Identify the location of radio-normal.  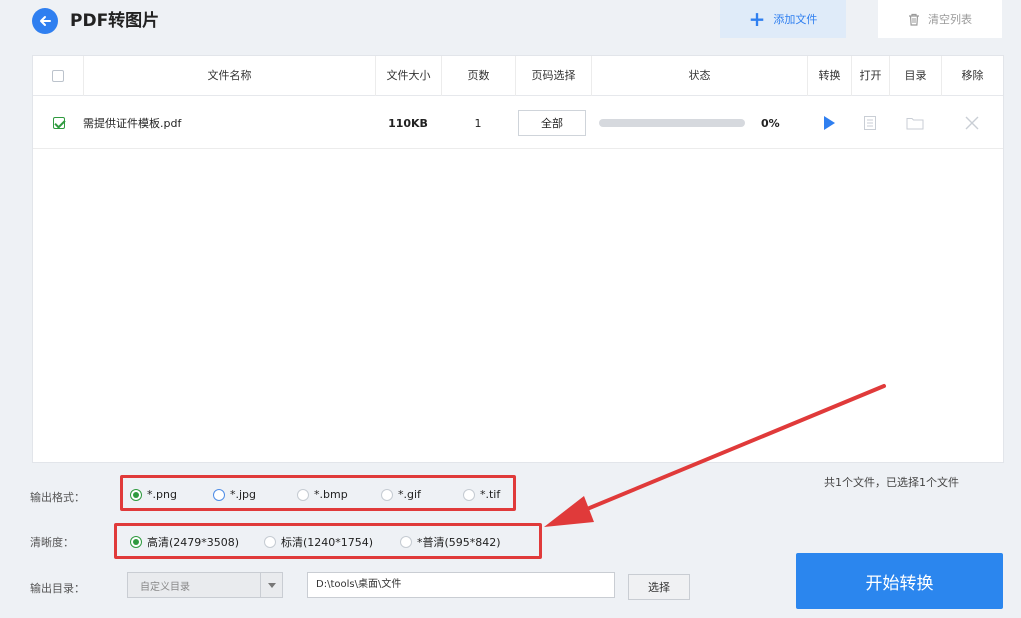
(406, 542).